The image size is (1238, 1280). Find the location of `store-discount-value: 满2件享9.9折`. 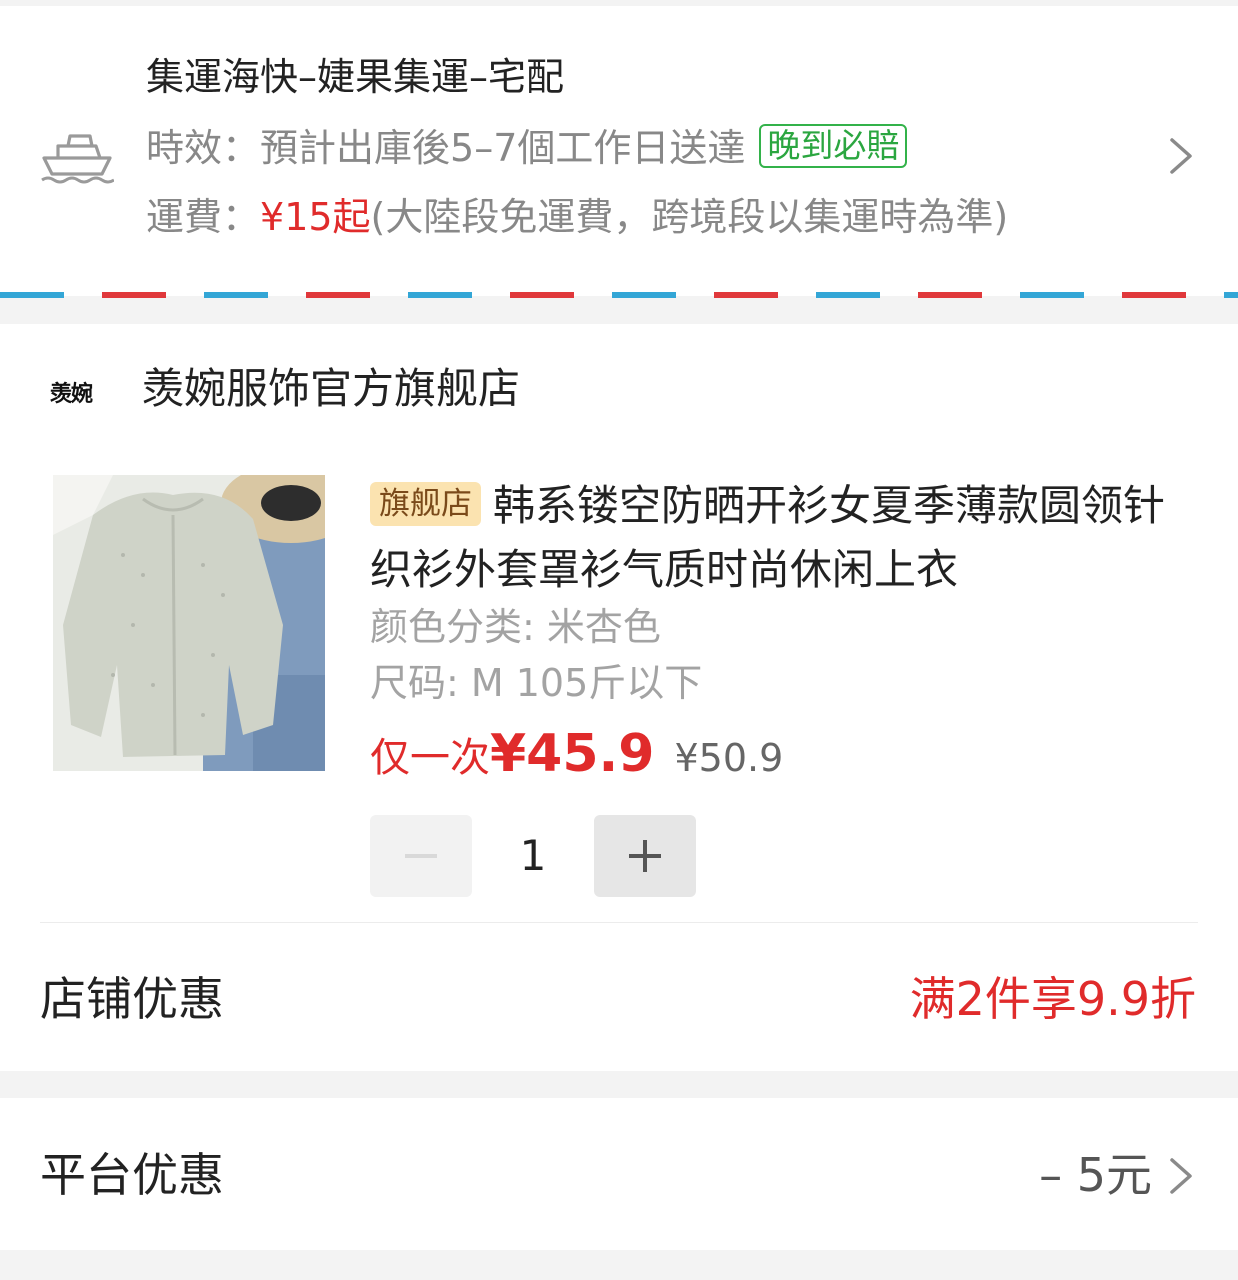

store-discount-value: 满2件享9.9折 is located at coordinates (1053, 999).